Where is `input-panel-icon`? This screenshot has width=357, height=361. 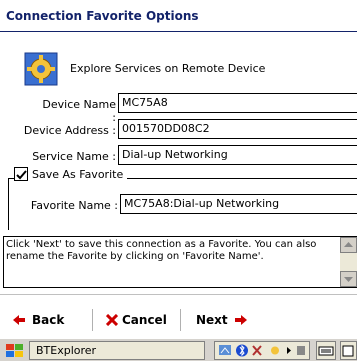
input-panel-icon is located at coordinates (348, 351).